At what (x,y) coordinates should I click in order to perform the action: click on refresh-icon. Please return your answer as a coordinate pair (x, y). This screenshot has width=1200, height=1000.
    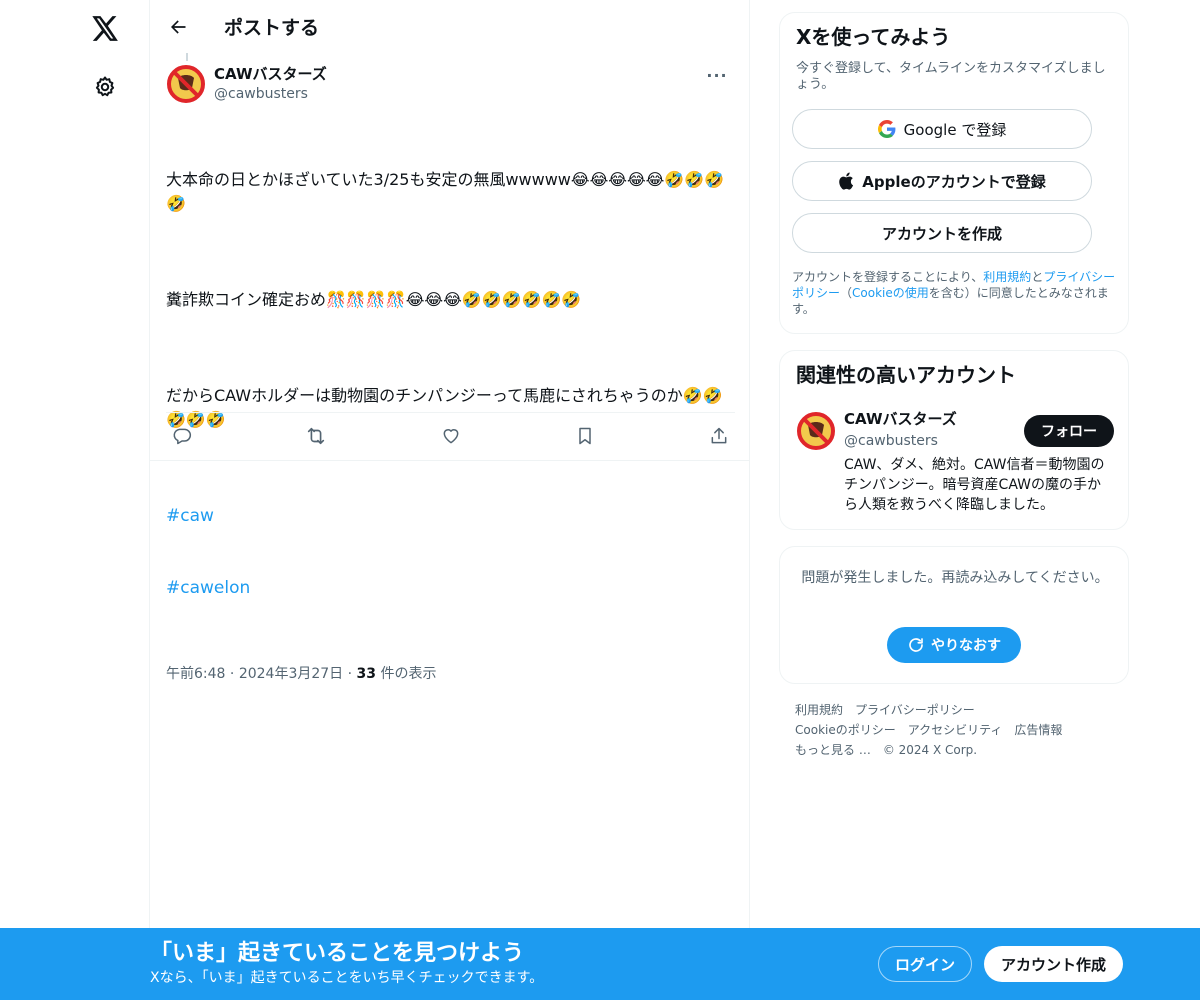
    Looking at the image, I should click on (916, 645).